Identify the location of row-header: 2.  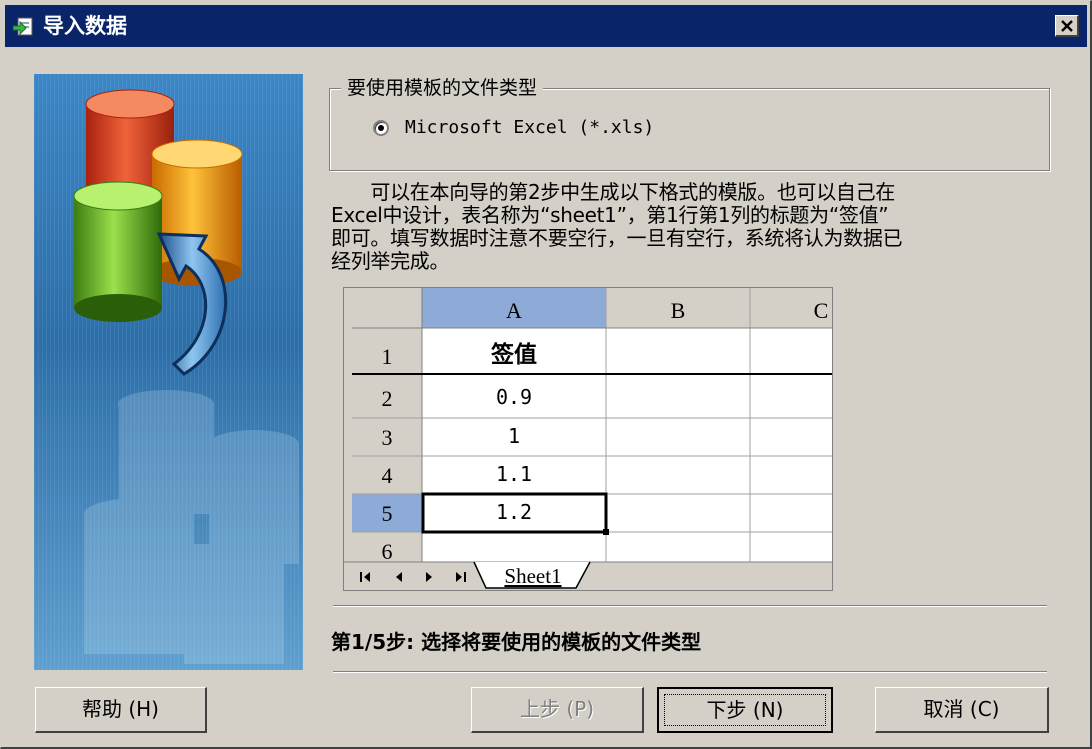
(387, 398).